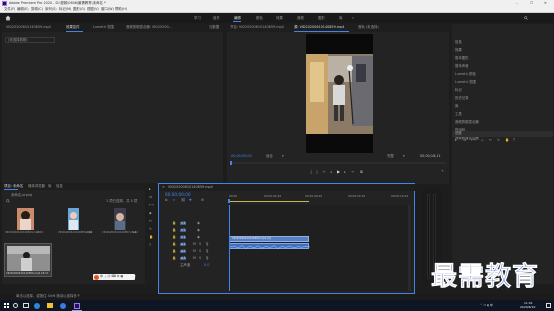 The width and height of the screenshot is (554, 311). I want to click on track-master: 主声道 0.0, so click(198, 266).